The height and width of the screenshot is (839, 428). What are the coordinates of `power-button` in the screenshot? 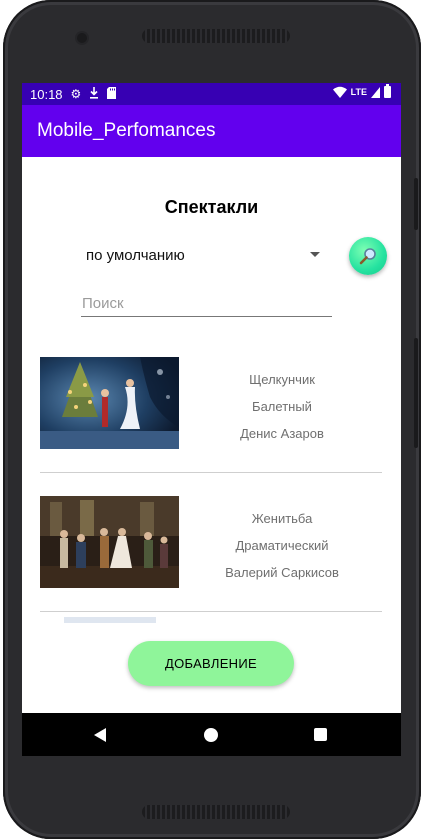 It's located at (416, 393).